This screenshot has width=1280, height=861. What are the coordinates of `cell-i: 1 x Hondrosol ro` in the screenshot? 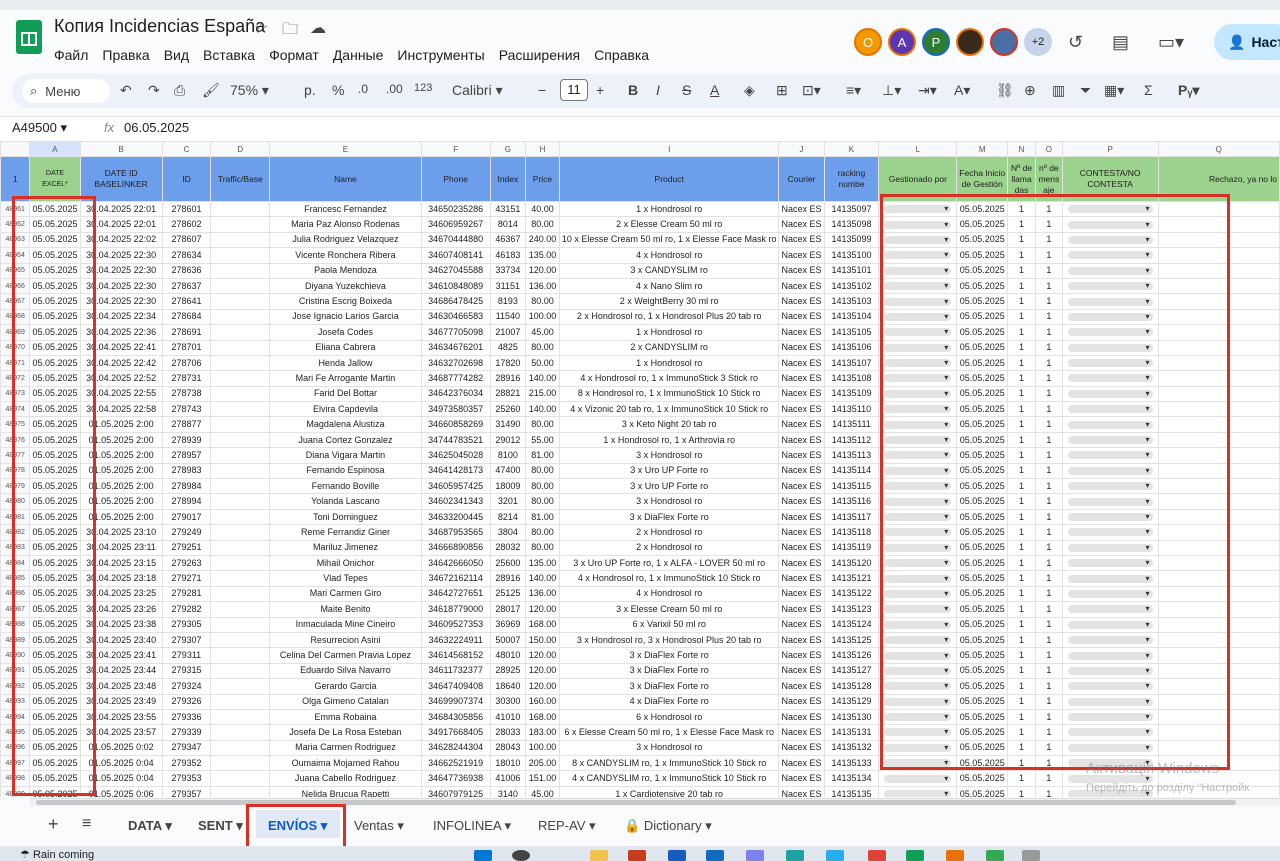 It's located at (669, 209).